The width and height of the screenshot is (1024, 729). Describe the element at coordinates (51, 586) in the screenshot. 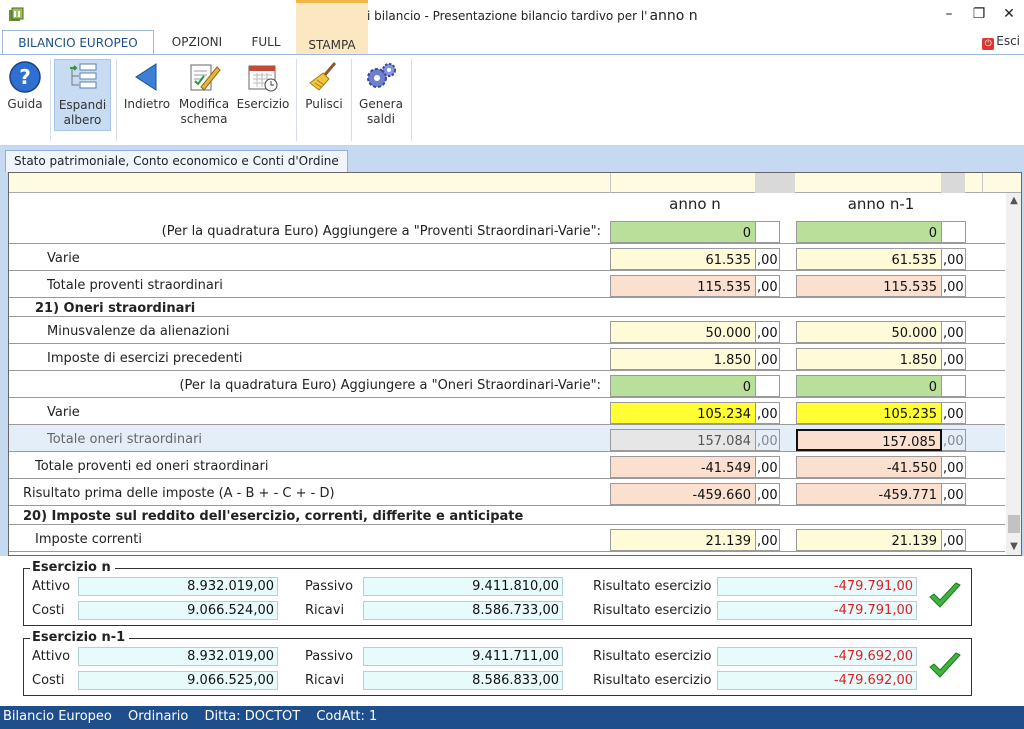

I see `attivo-label: Attivo` at that location.